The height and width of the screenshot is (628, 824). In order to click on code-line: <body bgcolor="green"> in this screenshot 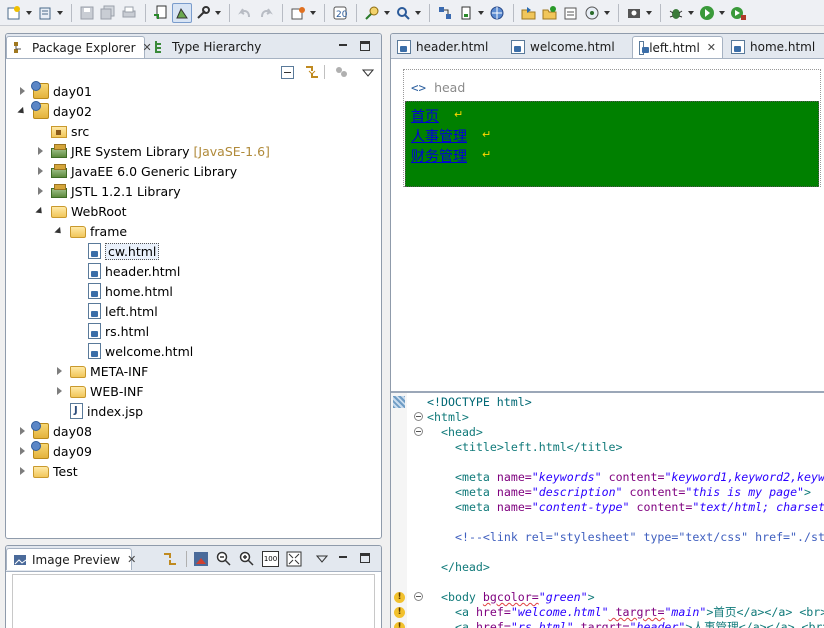, I will do `click(518, 597)`.